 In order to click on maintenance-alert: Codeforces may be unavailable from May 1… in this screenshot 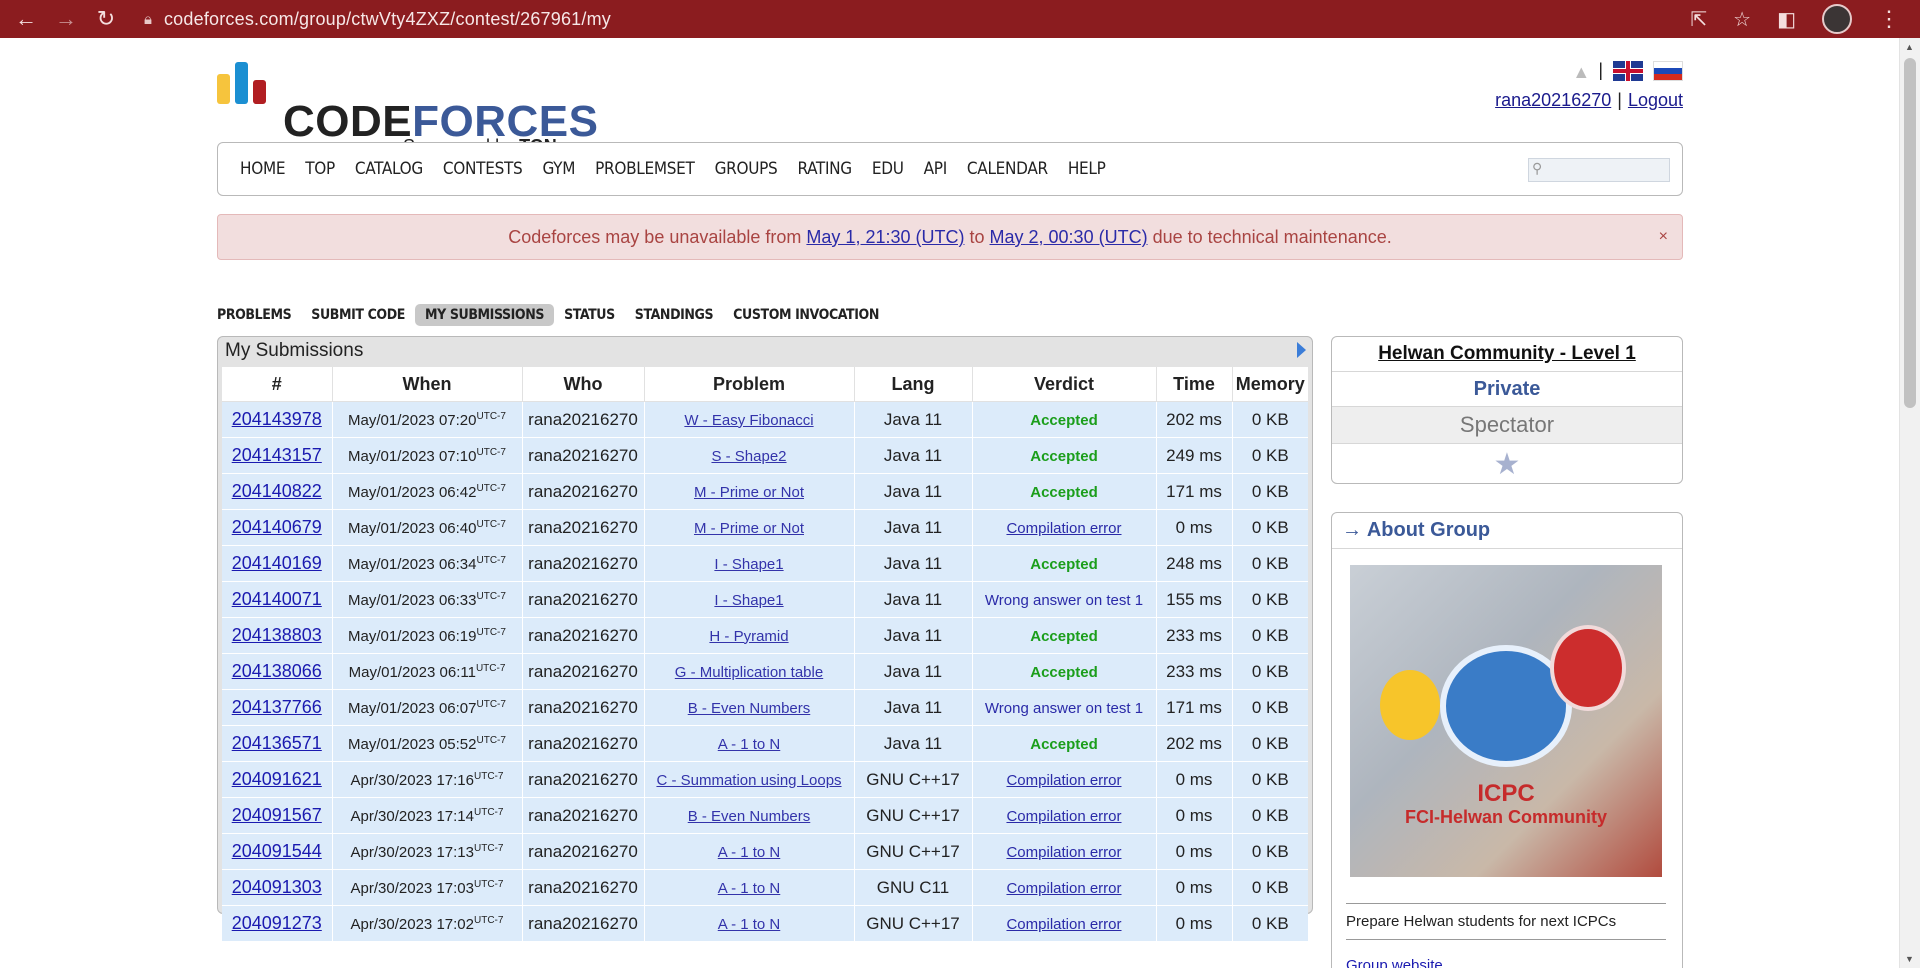, I will do `click(950, 237)`.